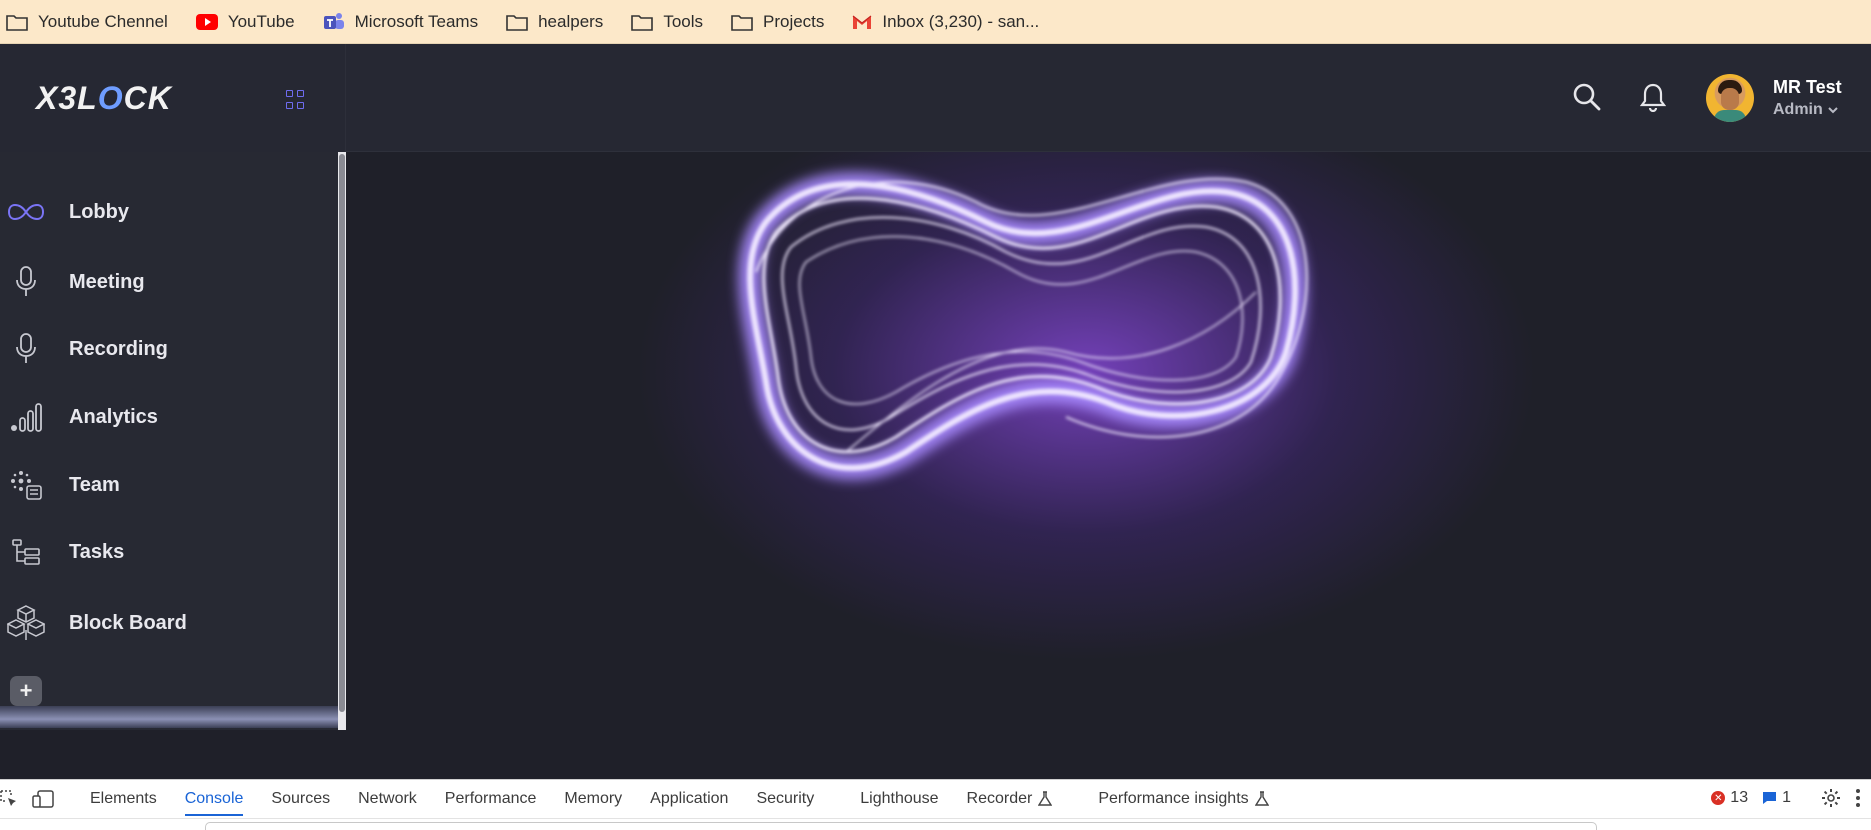 The width and height of the screenshot is (1871, 830). What do you see at coordinates (1770, 798) in the screenshot?
I see `message-icon` at bounding box center [1770, 798].